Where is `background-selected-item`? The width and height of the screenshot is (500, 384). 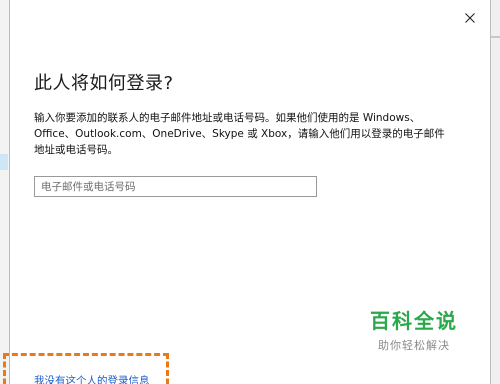 background-selected-item is located at coordinates (4, 162).